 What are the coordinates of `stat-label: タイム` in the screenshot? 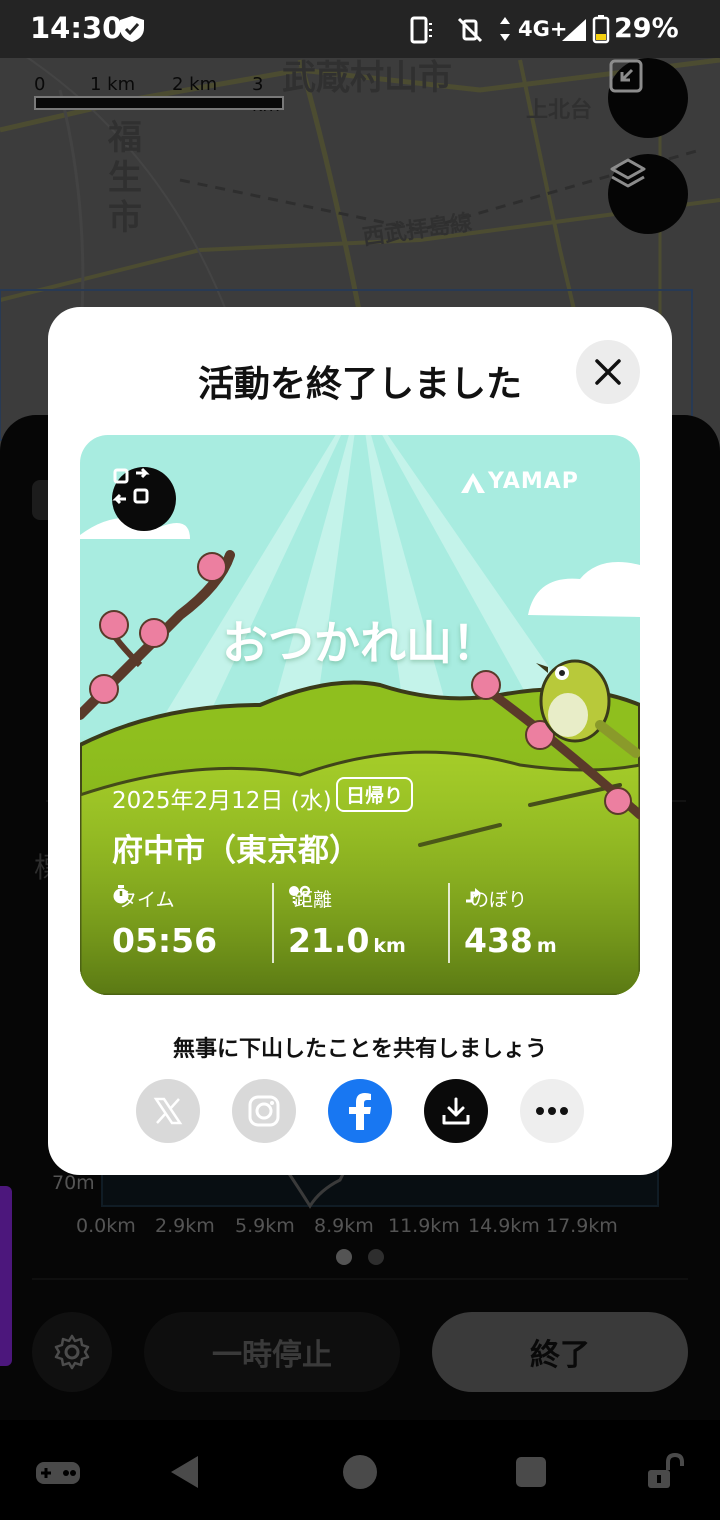 It's located at (143, 898).